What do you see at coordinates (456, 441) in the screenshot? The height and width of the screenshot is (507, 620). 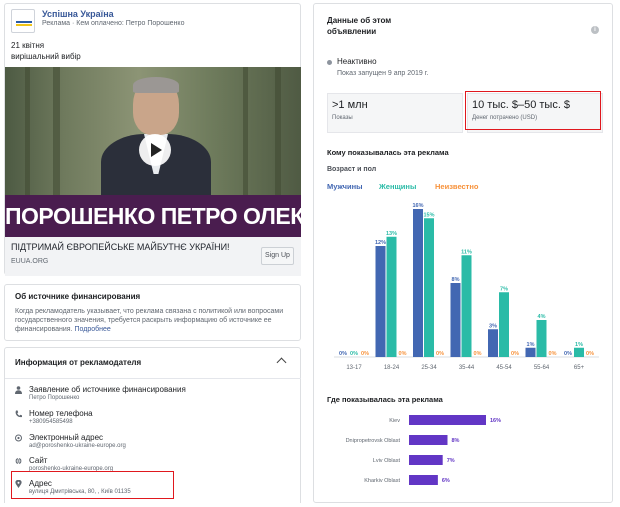 I see `region-value-label: 8%` at bounding box center [456, 441].